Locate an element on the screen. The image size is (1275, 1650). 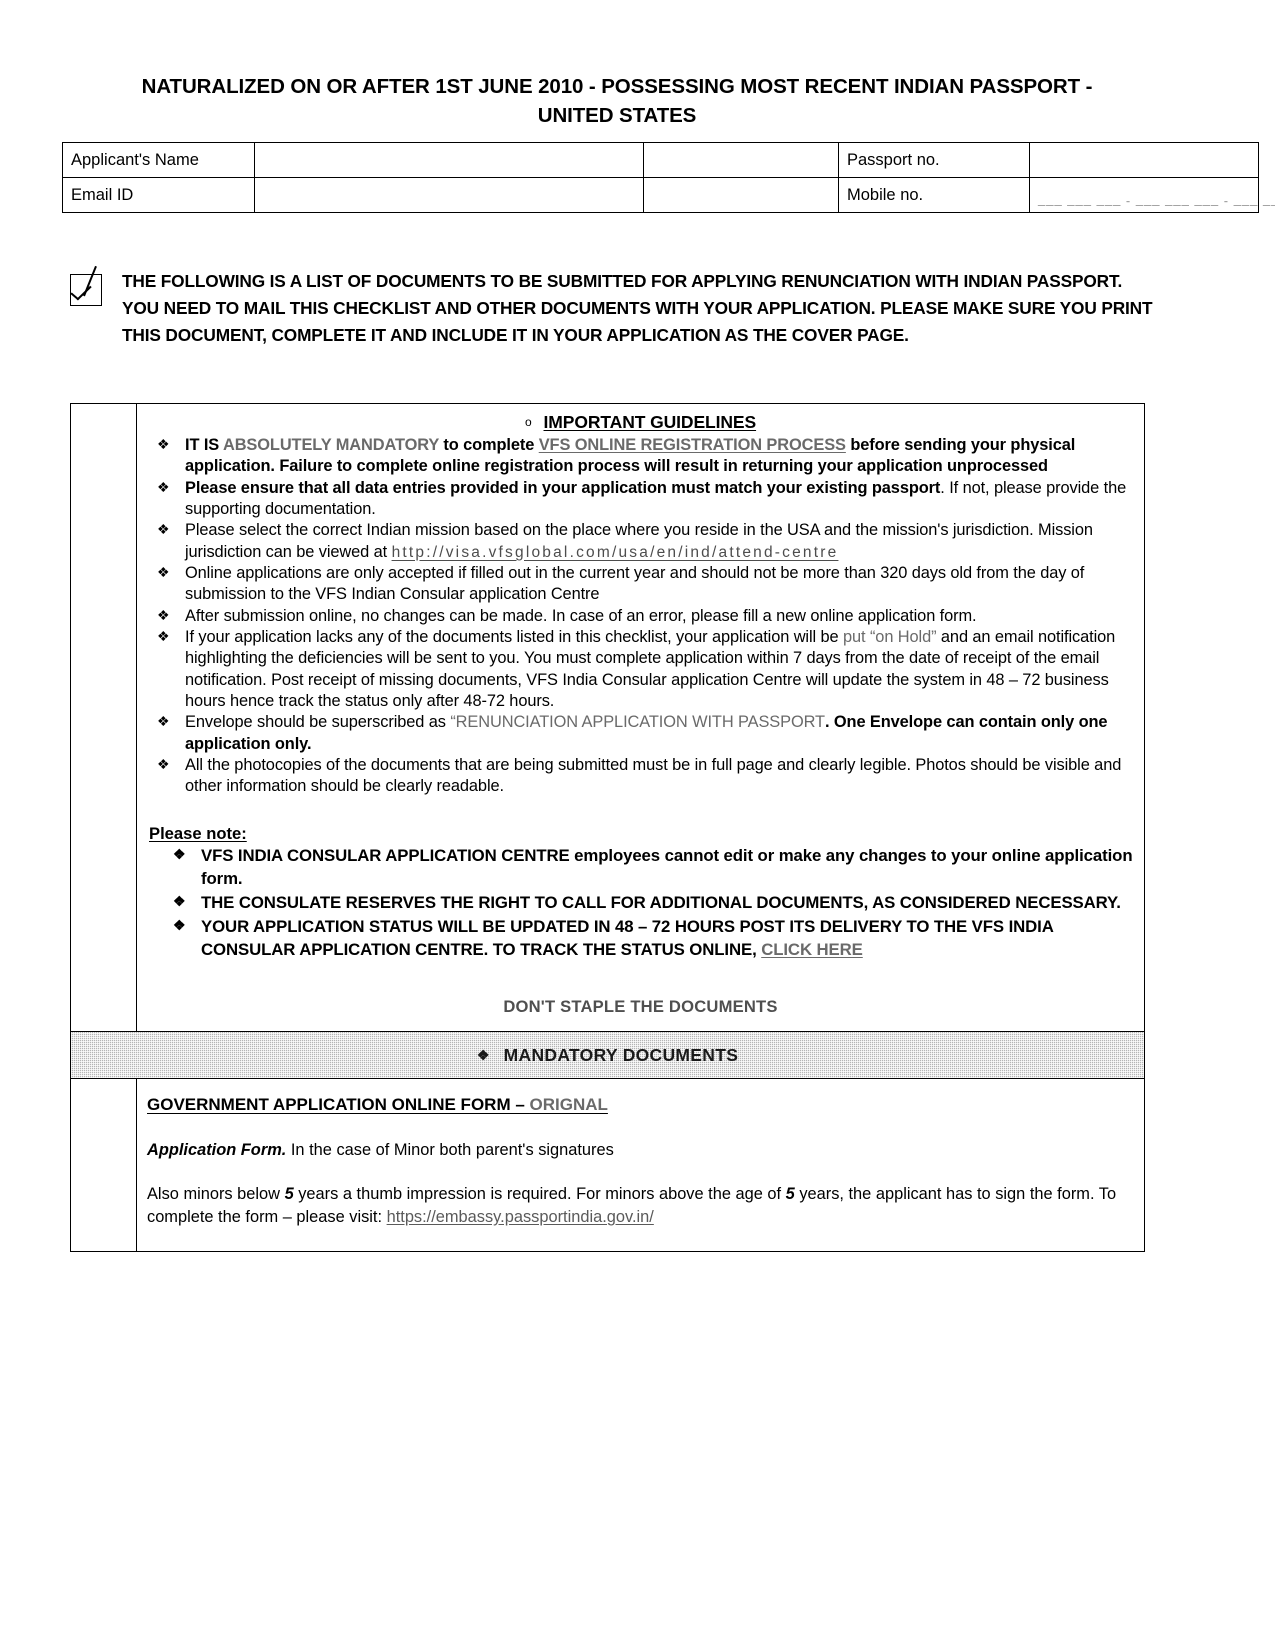
minors-age-2: 5 is located at coordinates (790, 1193).